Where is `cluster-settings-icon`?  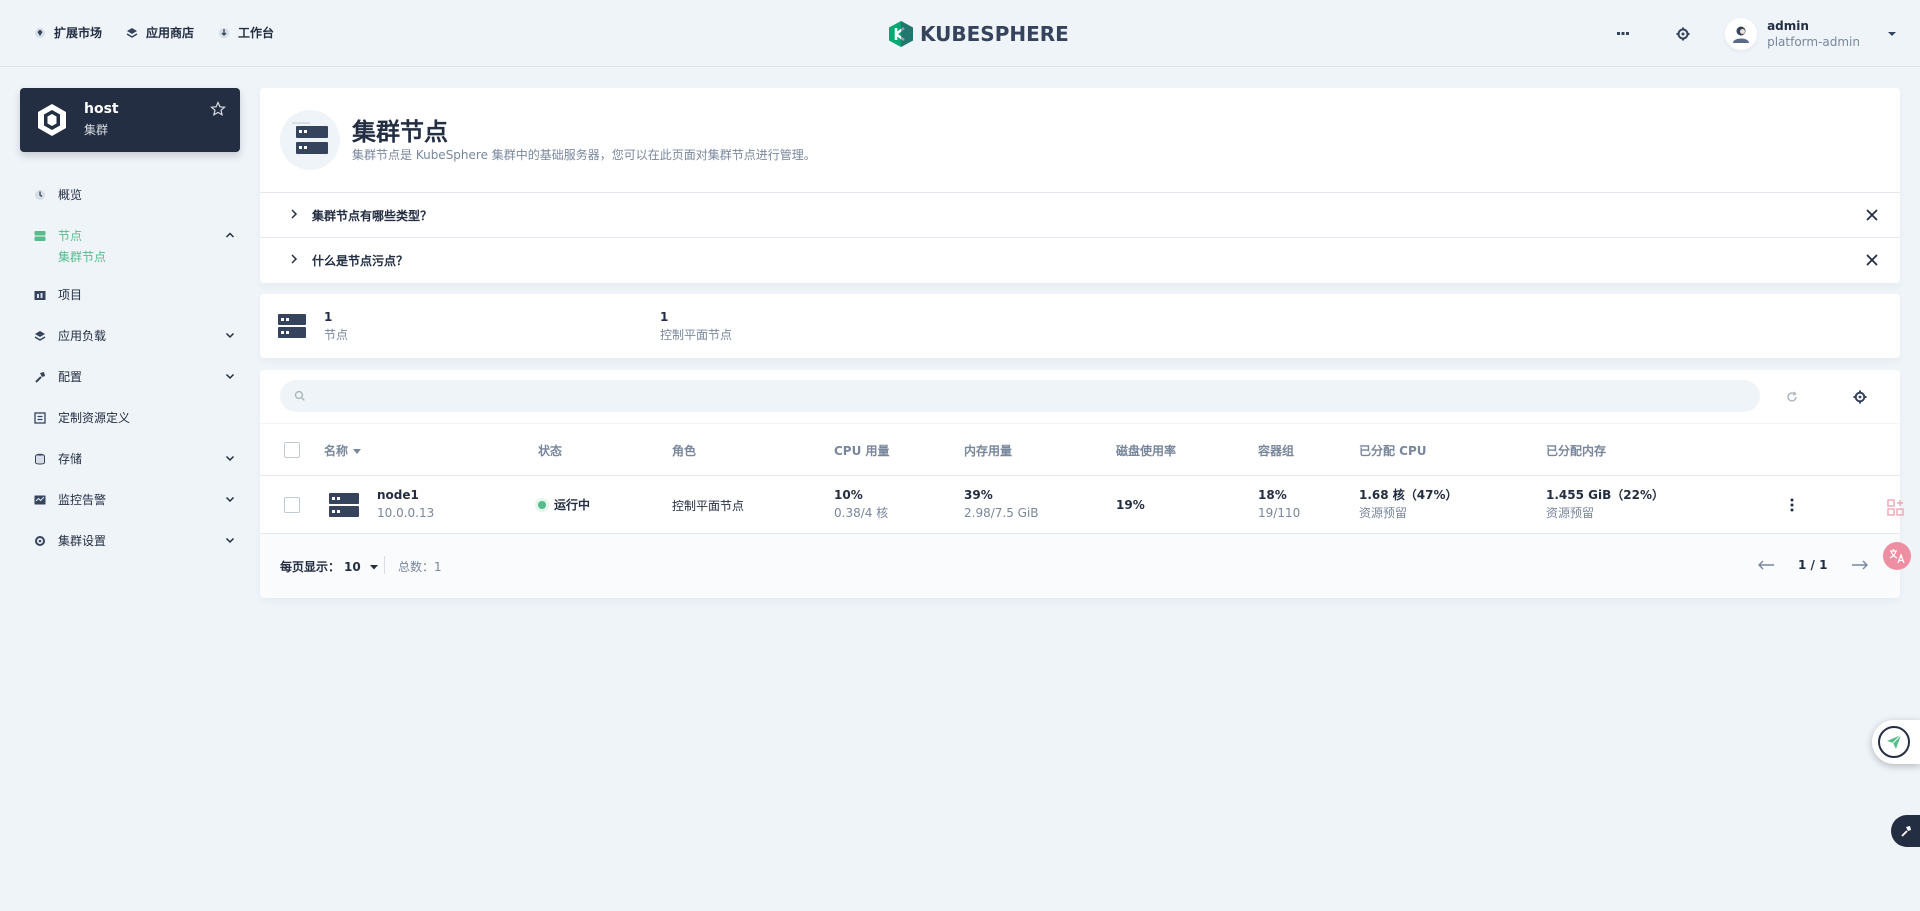 cluster-settings-icon is located at coordinates (40, 541).